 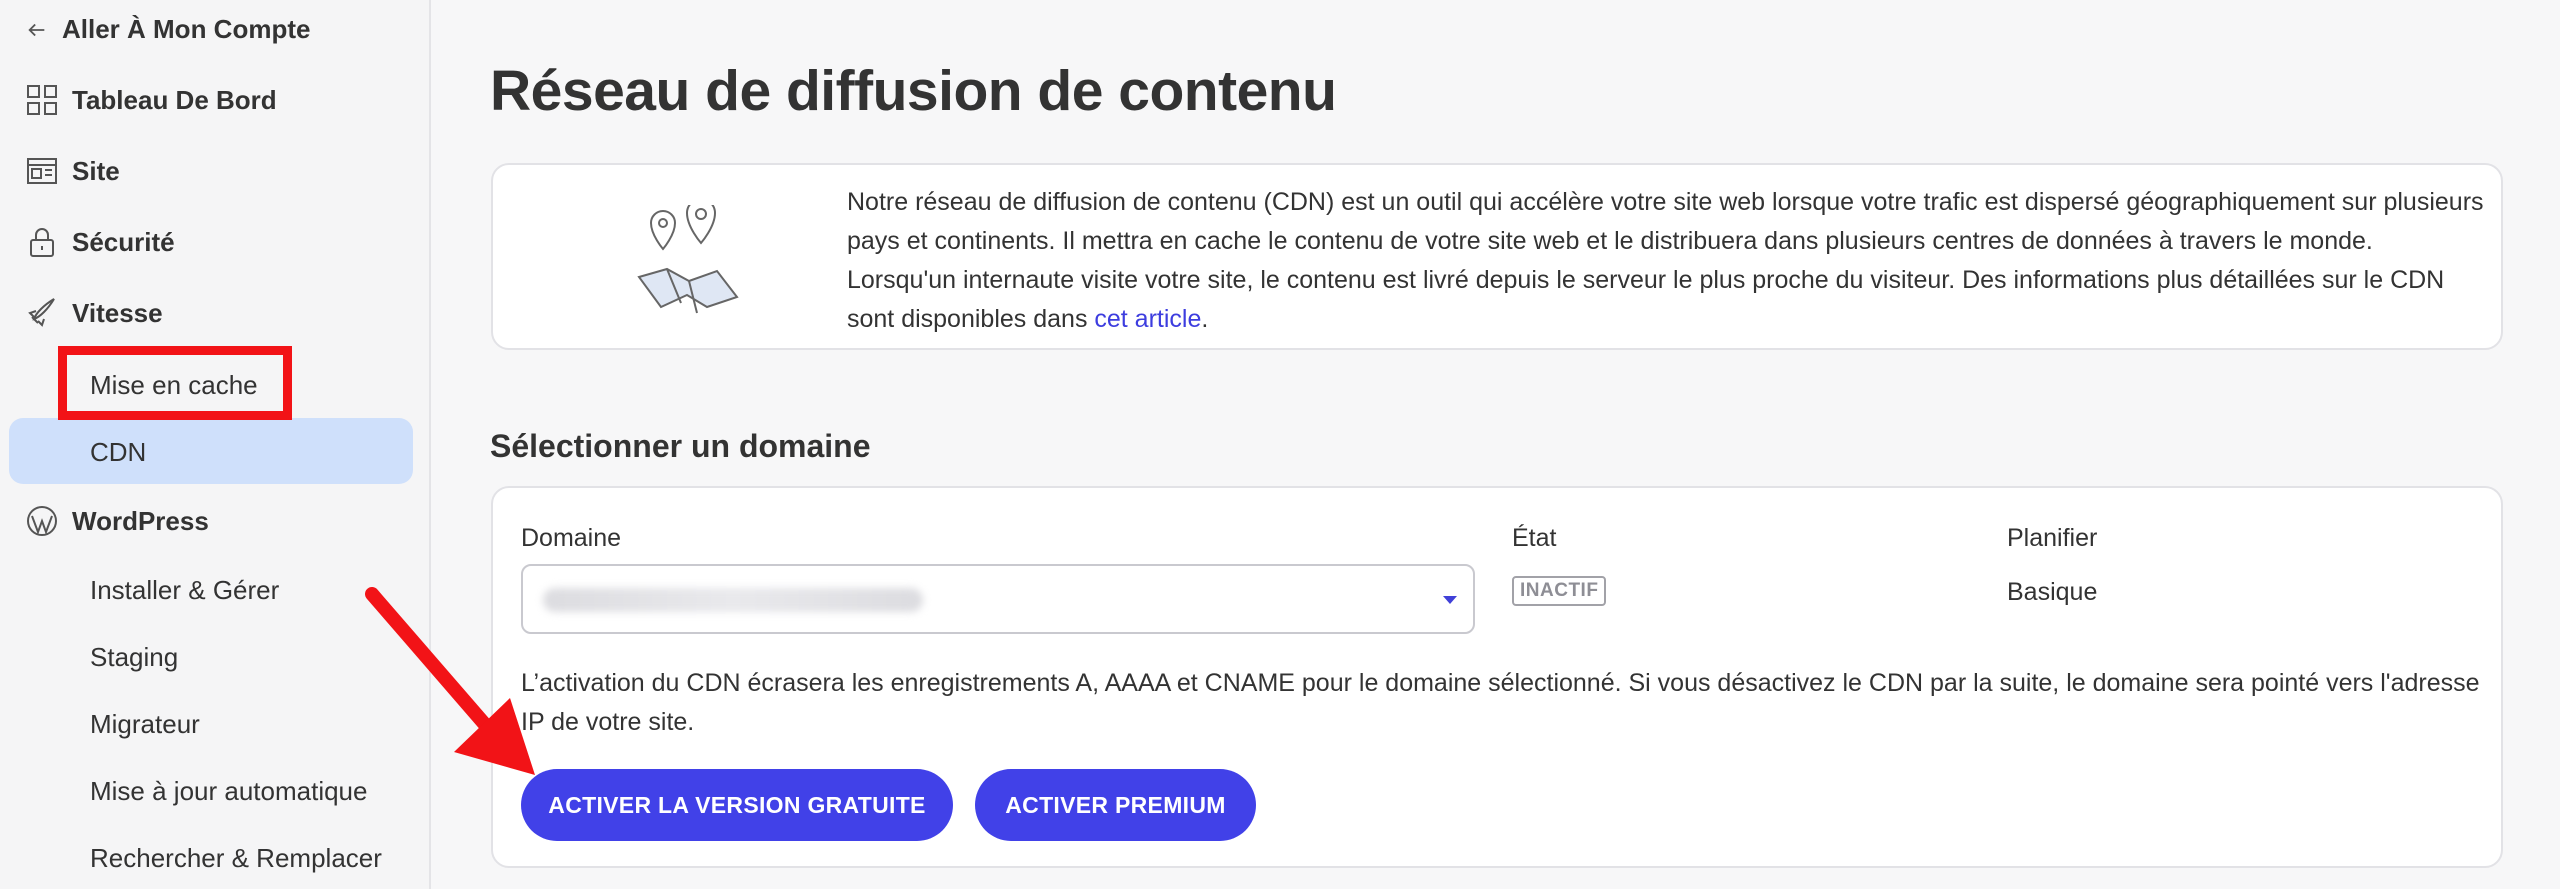 What do you see at coordinates (186, 29) in the screenshot?
I see `back-label: Aller À Mon Compte` at bounding box center [186, 29].